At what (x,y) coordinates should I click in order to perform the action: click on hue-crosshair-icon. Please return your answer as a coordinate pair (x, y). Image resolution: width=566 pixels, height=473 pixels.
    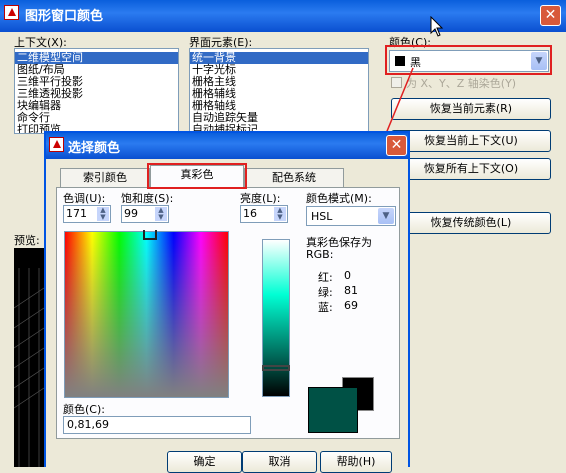
    Looking at the image, I should click on (150, 235).